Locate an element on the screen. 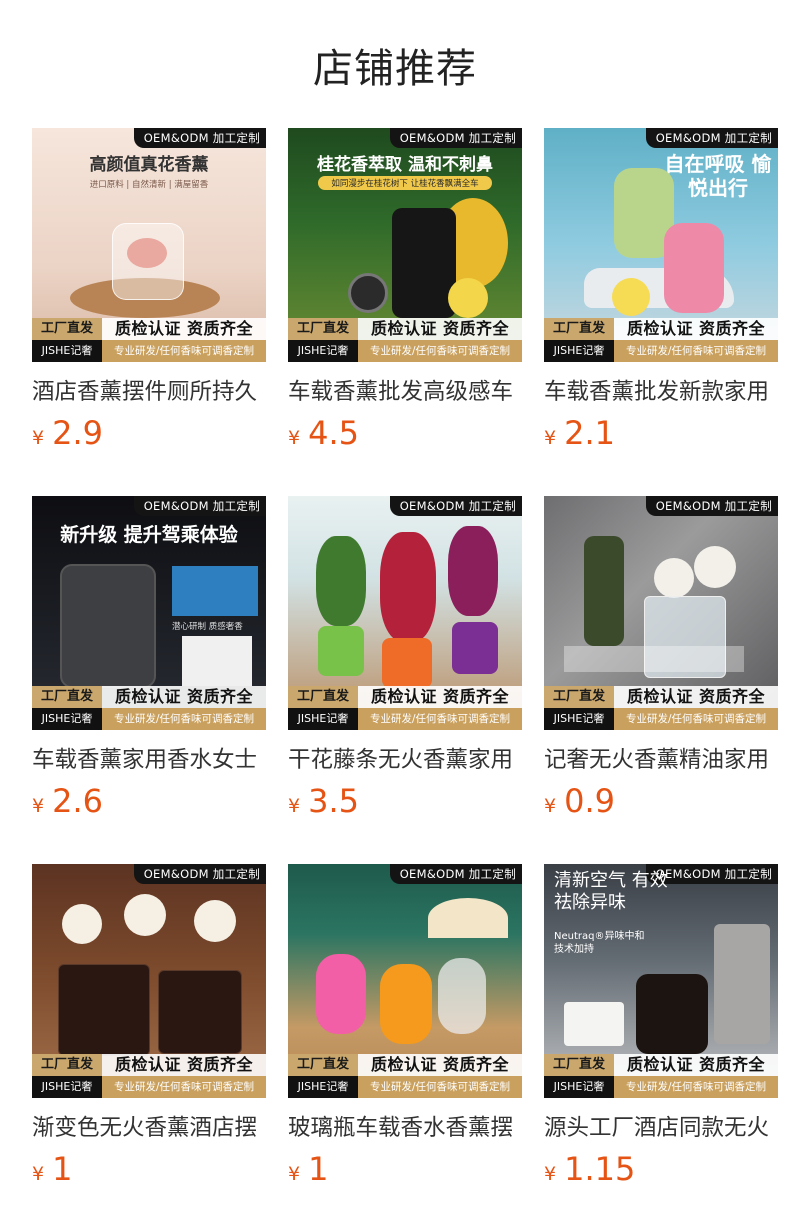 The image size is (790, 1232). product-name: 车载香薰家用香水女士 is located at coordinates (149, 760).